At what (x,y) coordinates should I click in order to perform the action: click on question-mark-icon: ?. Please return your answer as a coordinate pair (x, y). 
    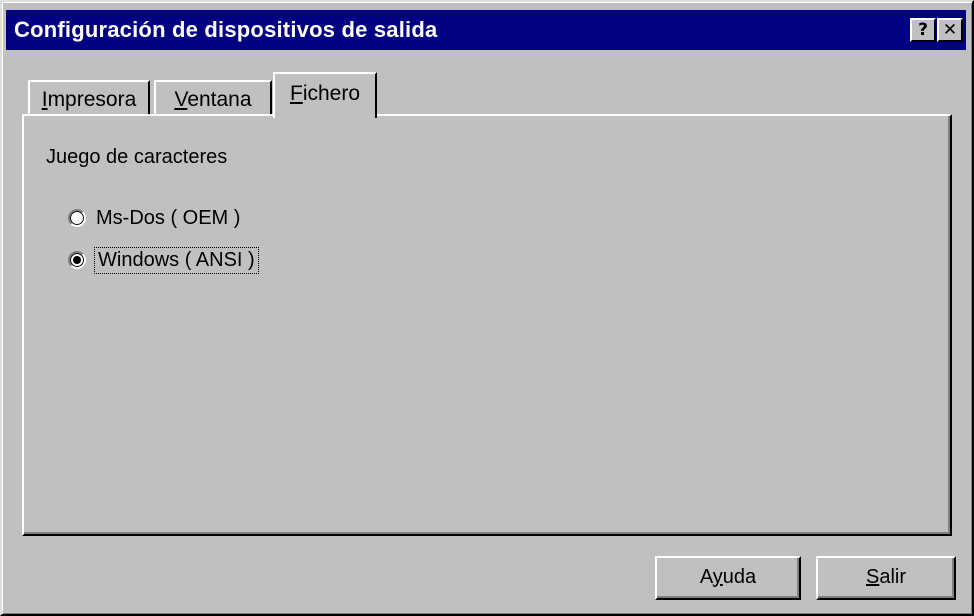
    Looking at the image, I should click on (923, 30).